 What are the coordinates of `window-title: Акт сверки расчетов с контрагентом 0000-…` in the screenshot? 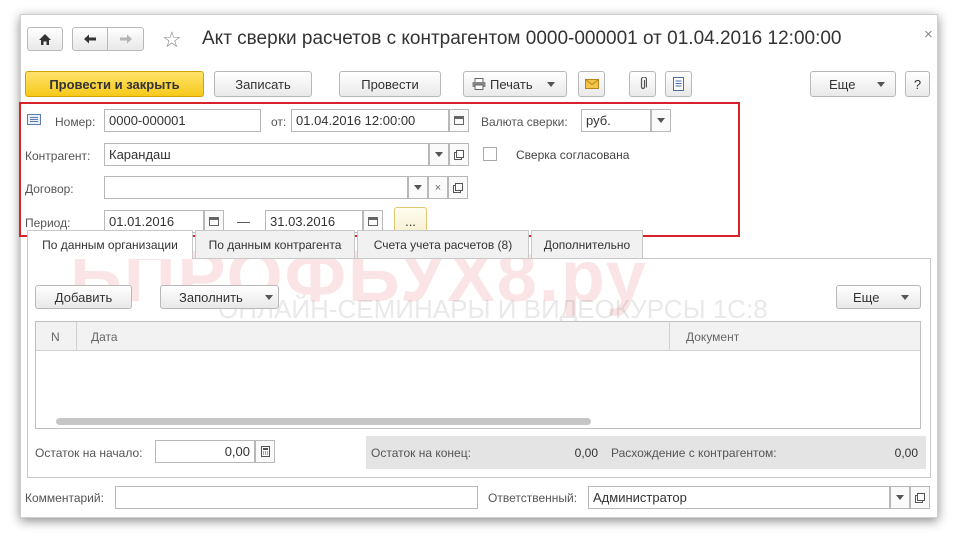 It's located at (522, 38).